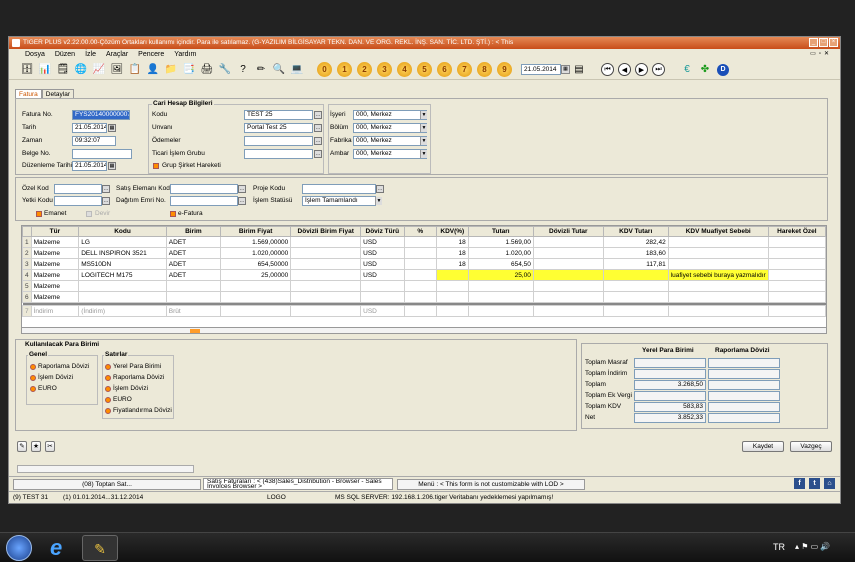 The width and height of the screenshot is (855, 562). What do you see at coordinates (779, 547) in the screenshot?
I see `language-indicator: TR` at bounding box center [779, 547].